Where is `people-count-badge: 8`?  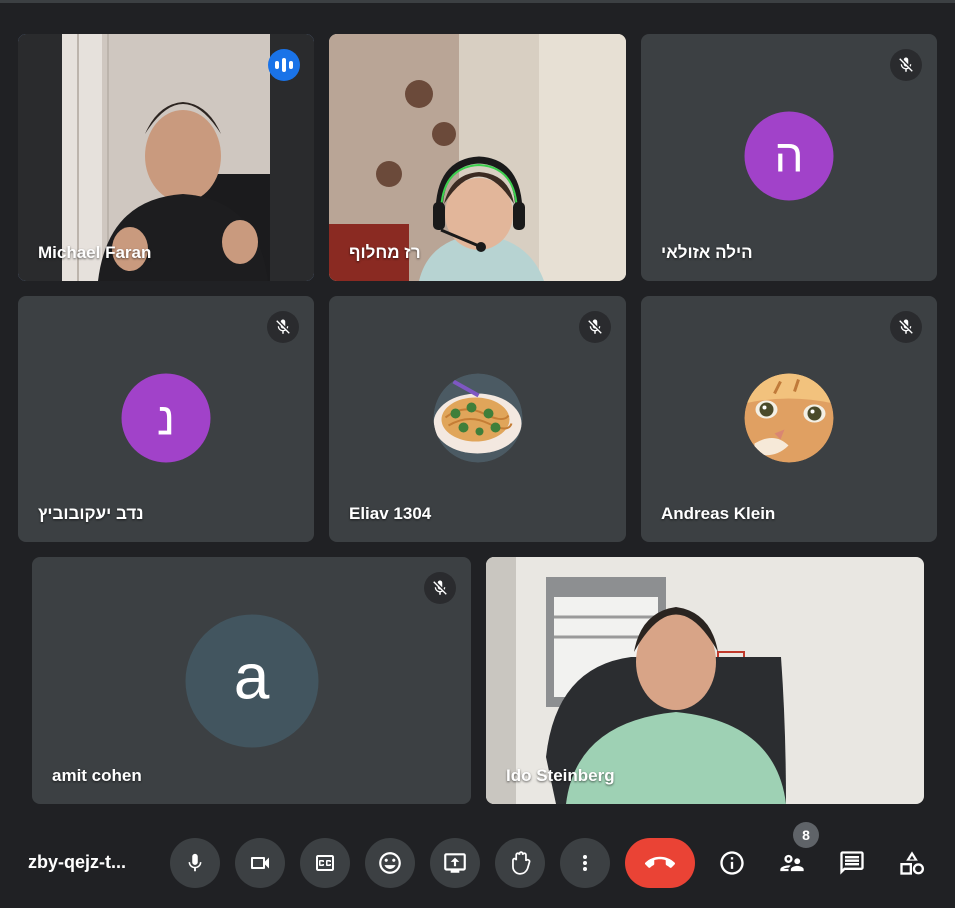
people-count-badge: 8 is located at coordinates (806, 835).